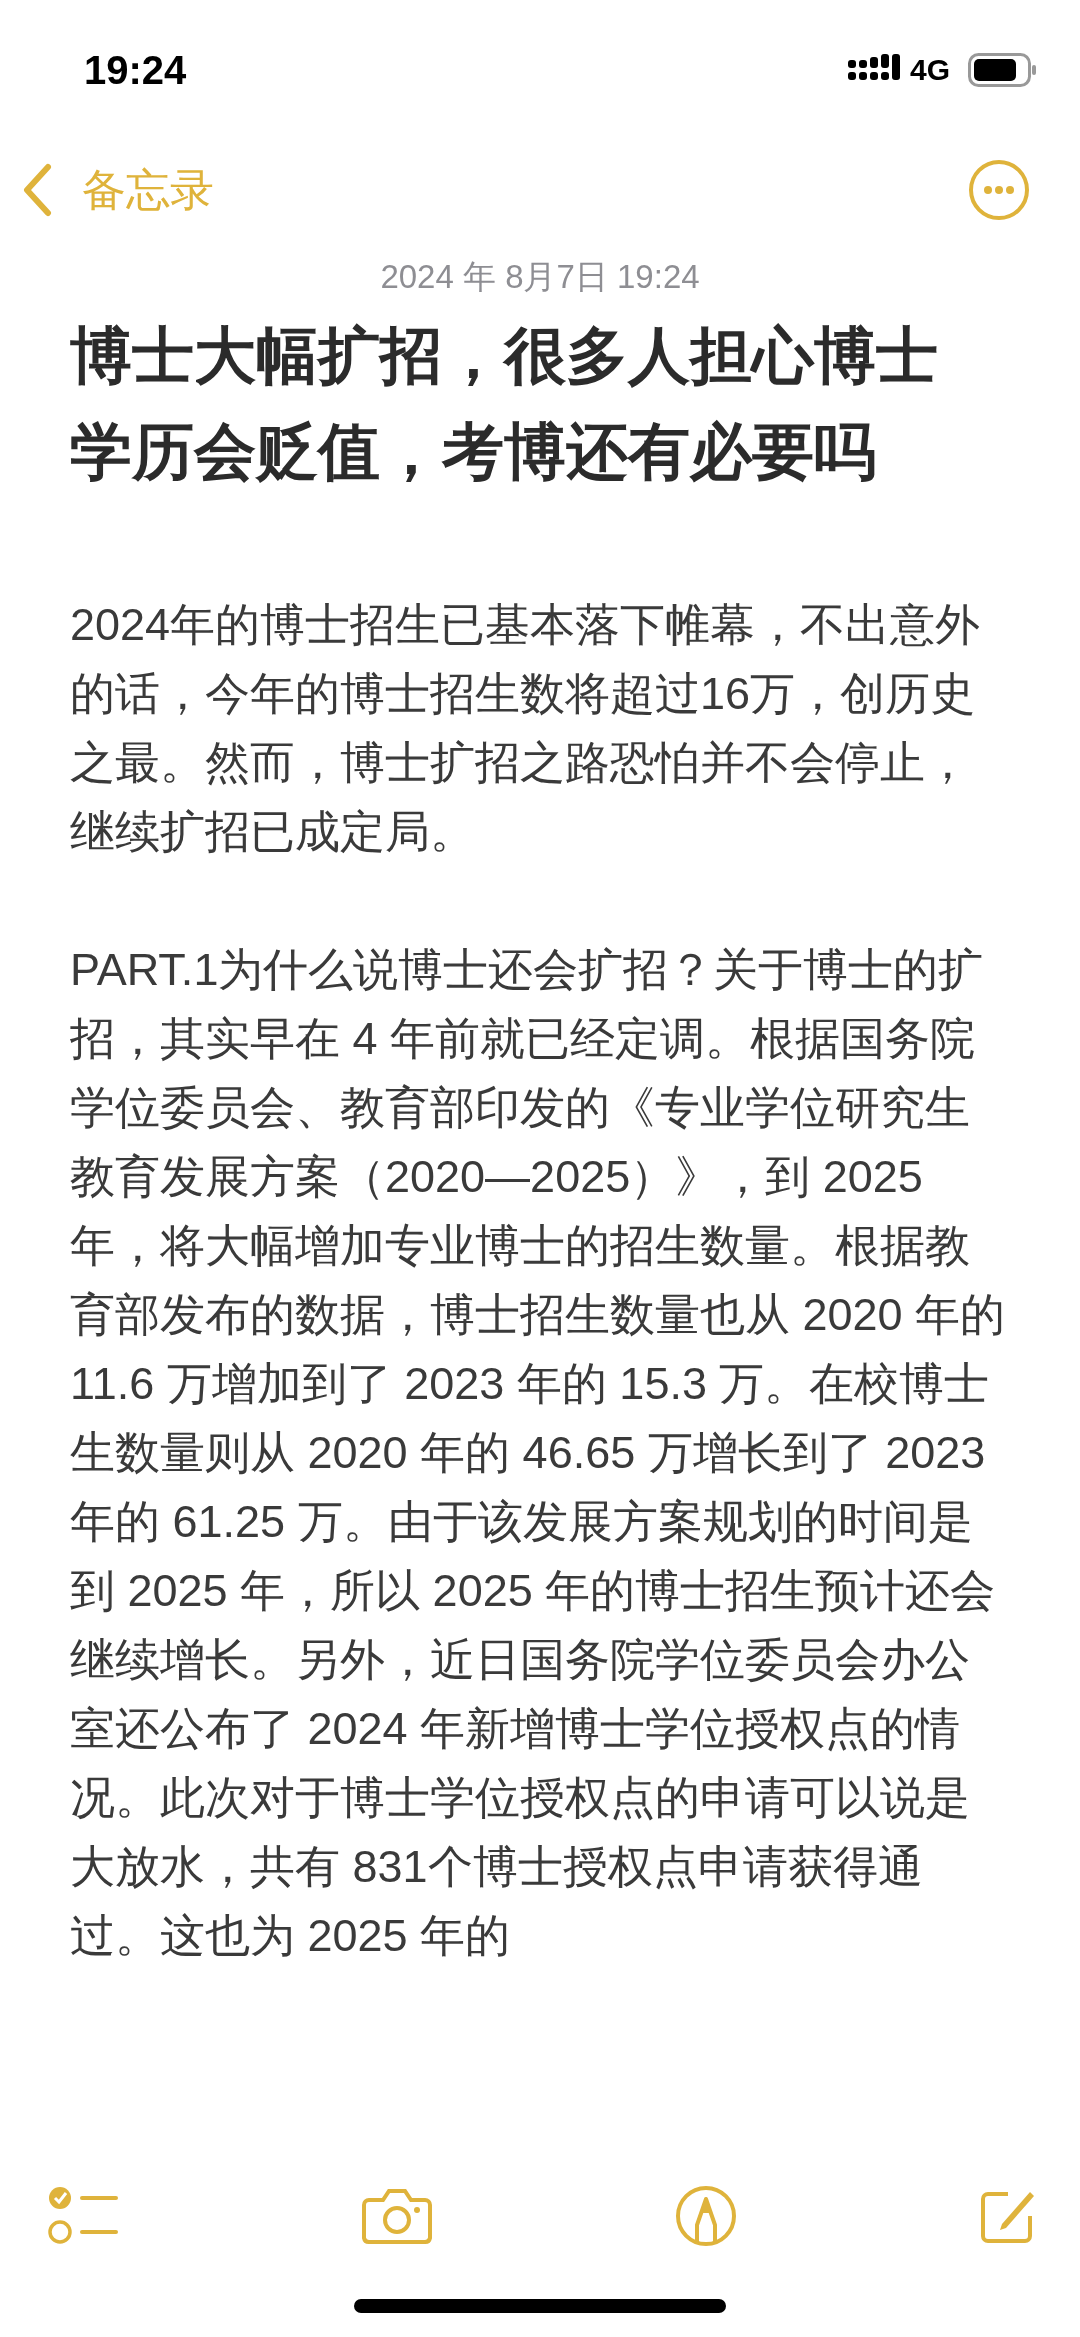  I want to click on note-date: 2024 年 8月7日 19:24, so click(540, 277).